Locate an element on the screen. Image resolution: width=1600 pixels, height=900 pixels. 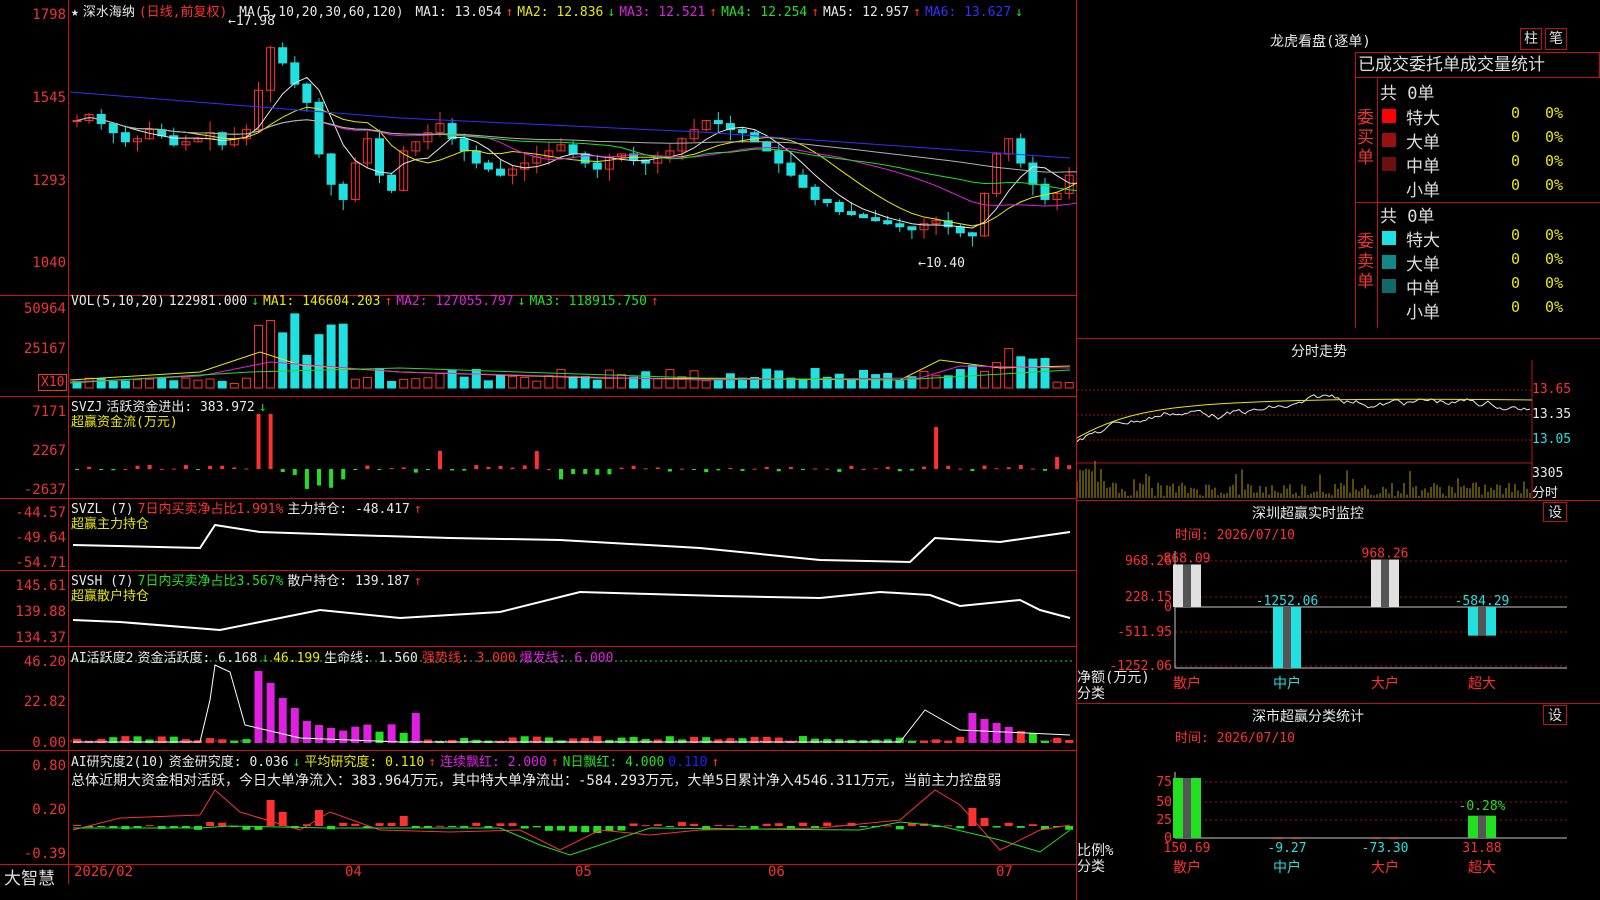
svsh-line is located at coordinates (571, 611).